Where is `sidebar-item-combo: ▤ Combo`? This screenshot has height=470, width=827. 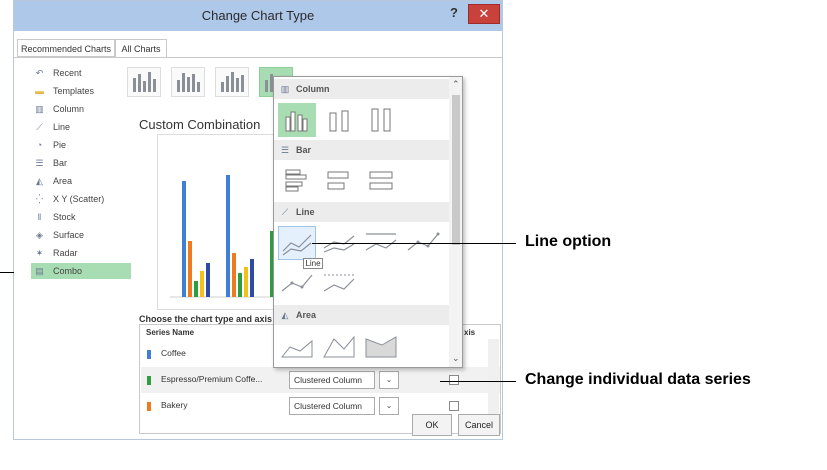
sidebar-item-combo: ▤ Combo is located at coordinates (81, 271).